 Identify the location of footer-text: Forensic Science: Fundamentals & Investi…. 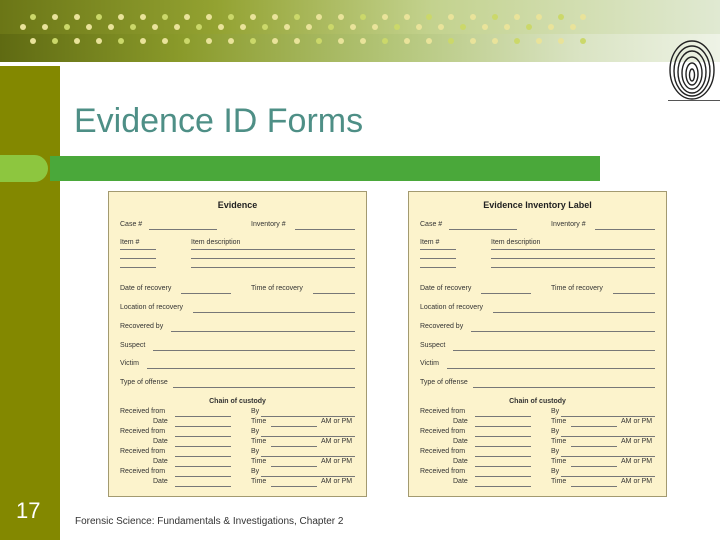
(209, 521).